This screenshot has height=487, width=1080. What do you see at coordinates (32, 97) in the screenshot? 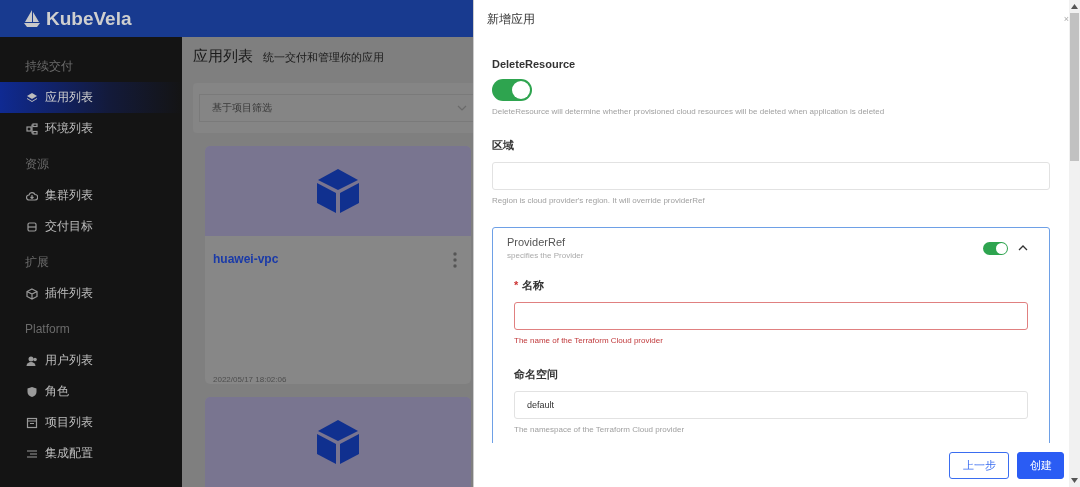
I see `layers-icon` at bounding box center [32, 97].